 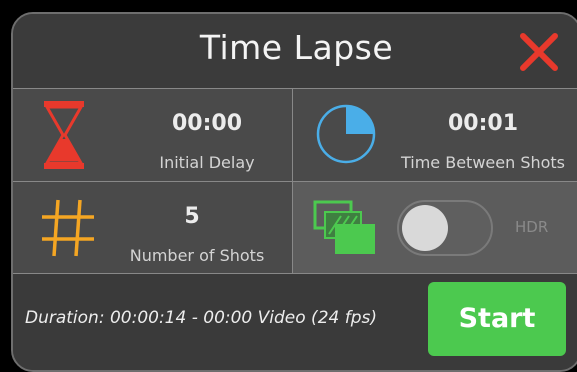 What do you see at coordinates (344, 227) in the screenshot?
I see `layered-frames-icon` at bounding box center [344, 227].